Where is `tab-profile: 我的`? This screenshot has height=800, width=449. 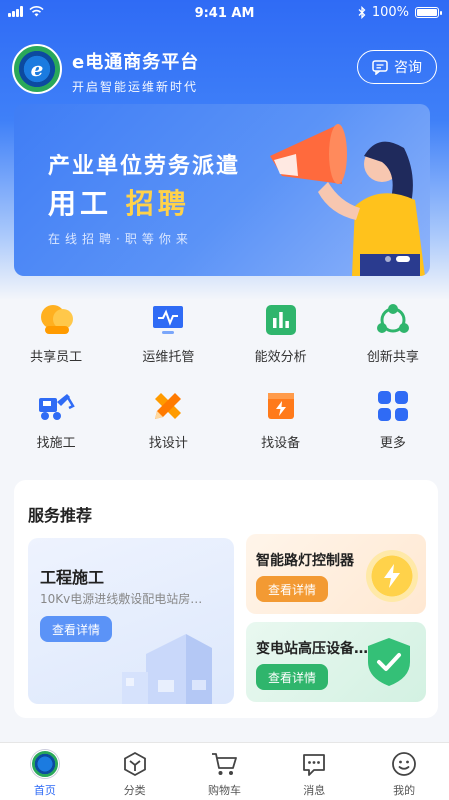 tab-profile: 我的 is located at coordinates (404, 771).